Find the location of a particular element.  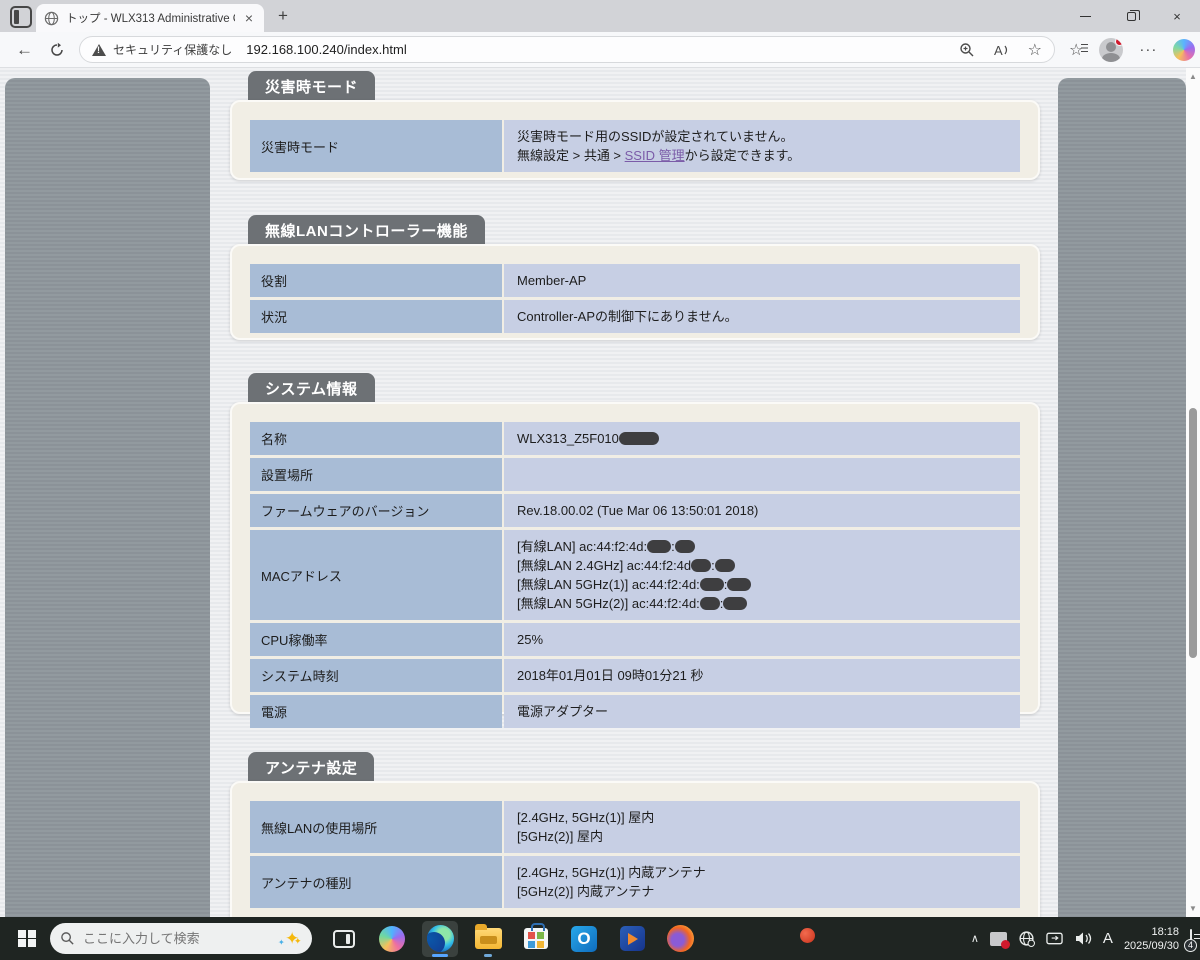

hidden-icons-chevron-icon: ∧ is located at coordinates (975, 938).